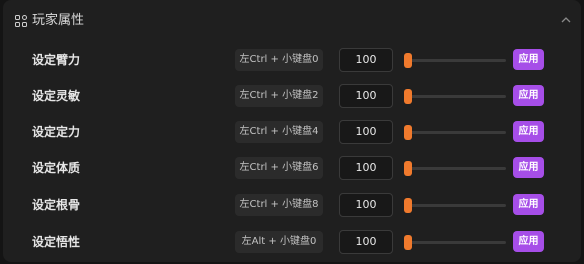 This screenshot has width=584, height=264. Describe the element at coordinates (279, 205) in the screenshot. I see `hotkey-badge: 左Ctrl + 小键盘8` at that location.